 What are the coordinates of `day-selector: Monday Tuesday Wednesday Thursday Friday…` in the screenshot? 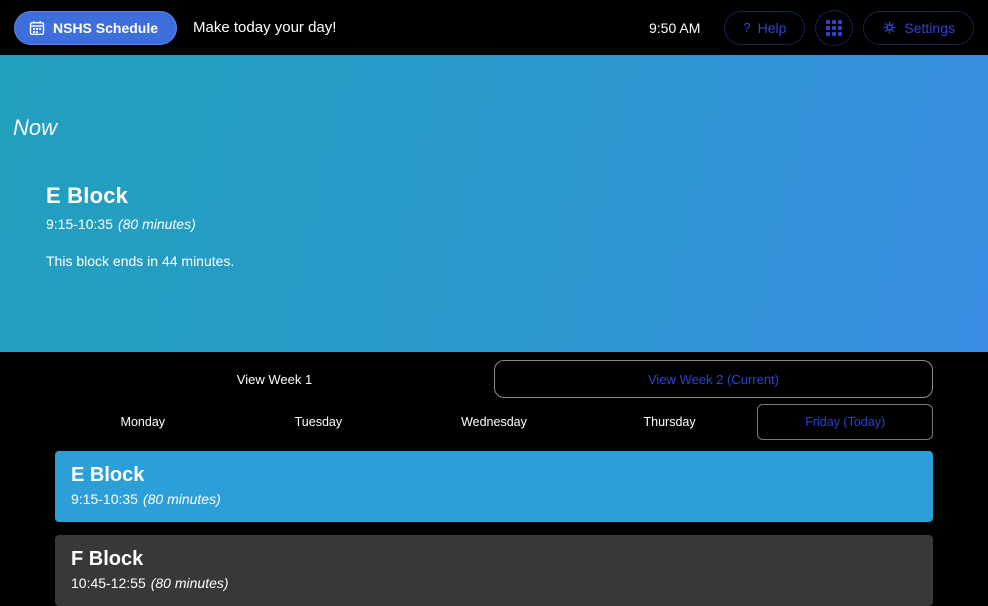 It's located at (494, 422).